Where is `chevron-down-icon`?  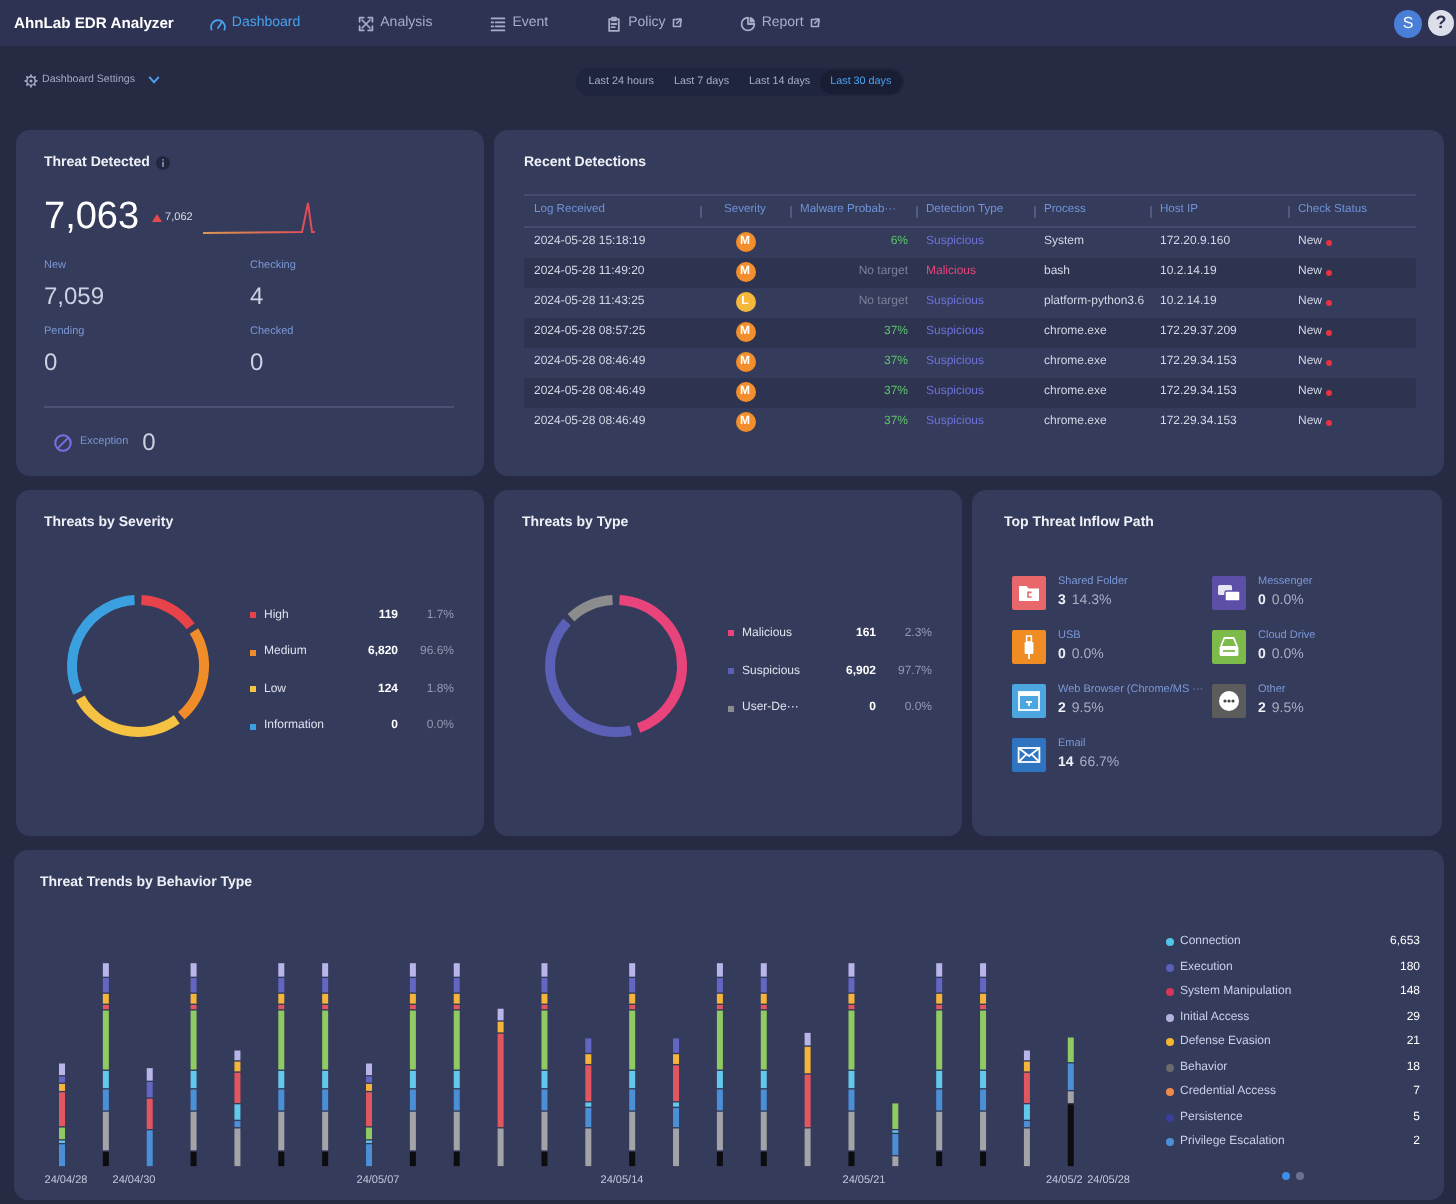
chevron-down-icon is located at coordinates (153, 80).